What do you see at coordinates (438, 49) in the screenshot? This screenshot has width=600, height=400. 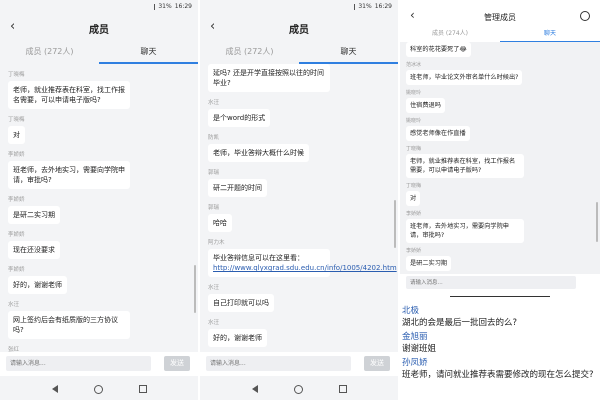 I see `message-bubble: 科室的花花要死了😂` at bounding box center [438, 49].